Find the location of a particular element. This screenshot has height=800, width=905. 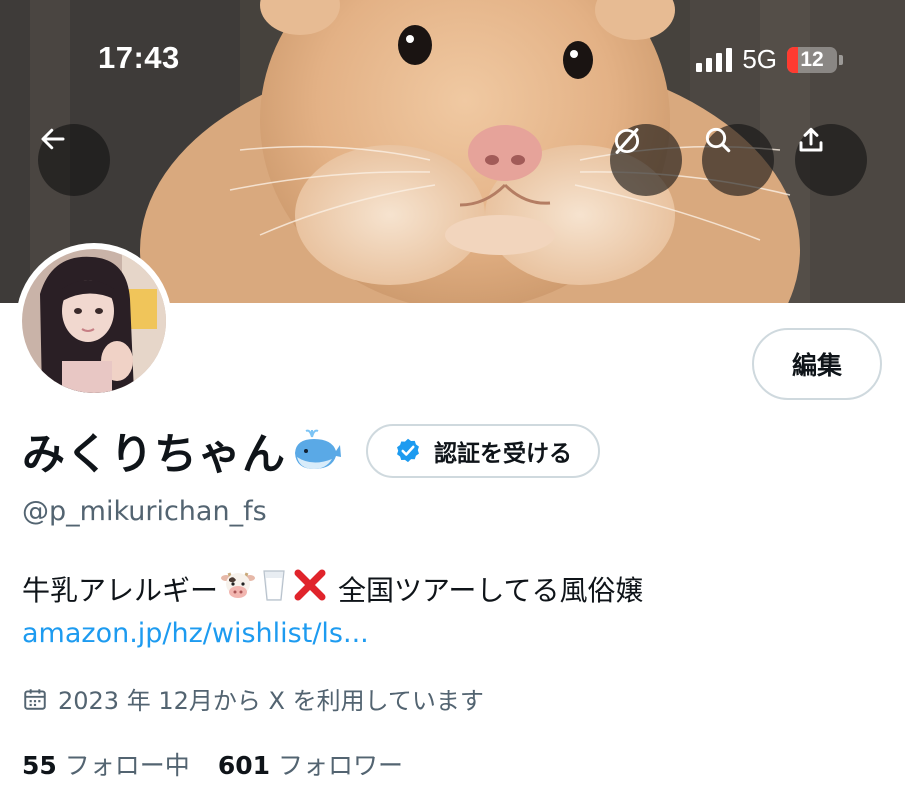

get-verified-label: 認証を受ける is located at coordinates (503, 454).